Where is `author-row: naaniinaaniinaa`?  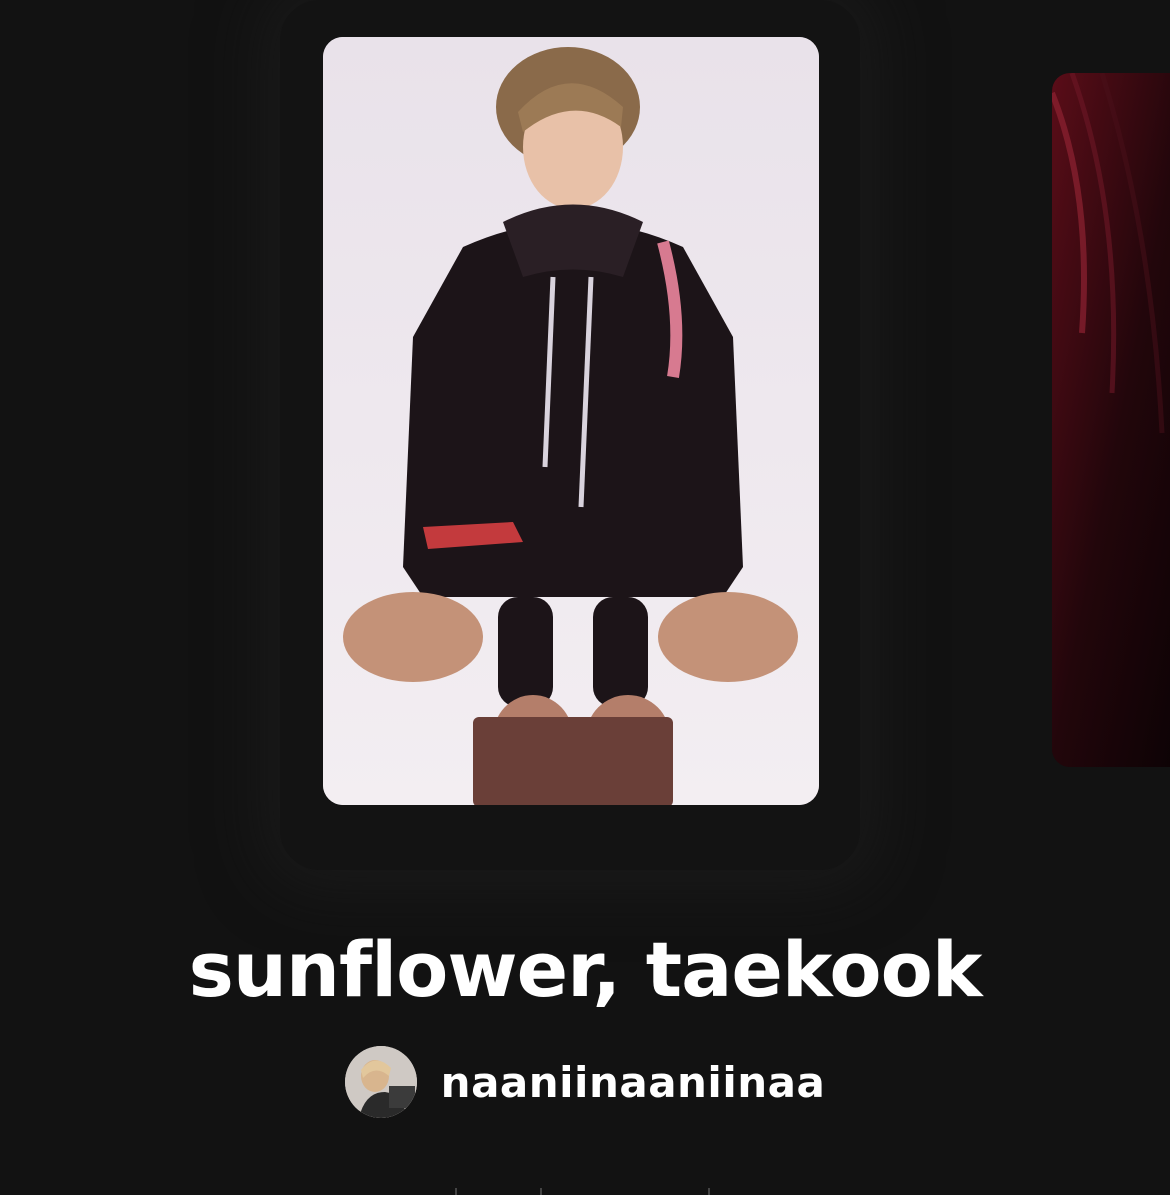
author-row: naaniinaaniinaa is located at coordinates (585, 1082).